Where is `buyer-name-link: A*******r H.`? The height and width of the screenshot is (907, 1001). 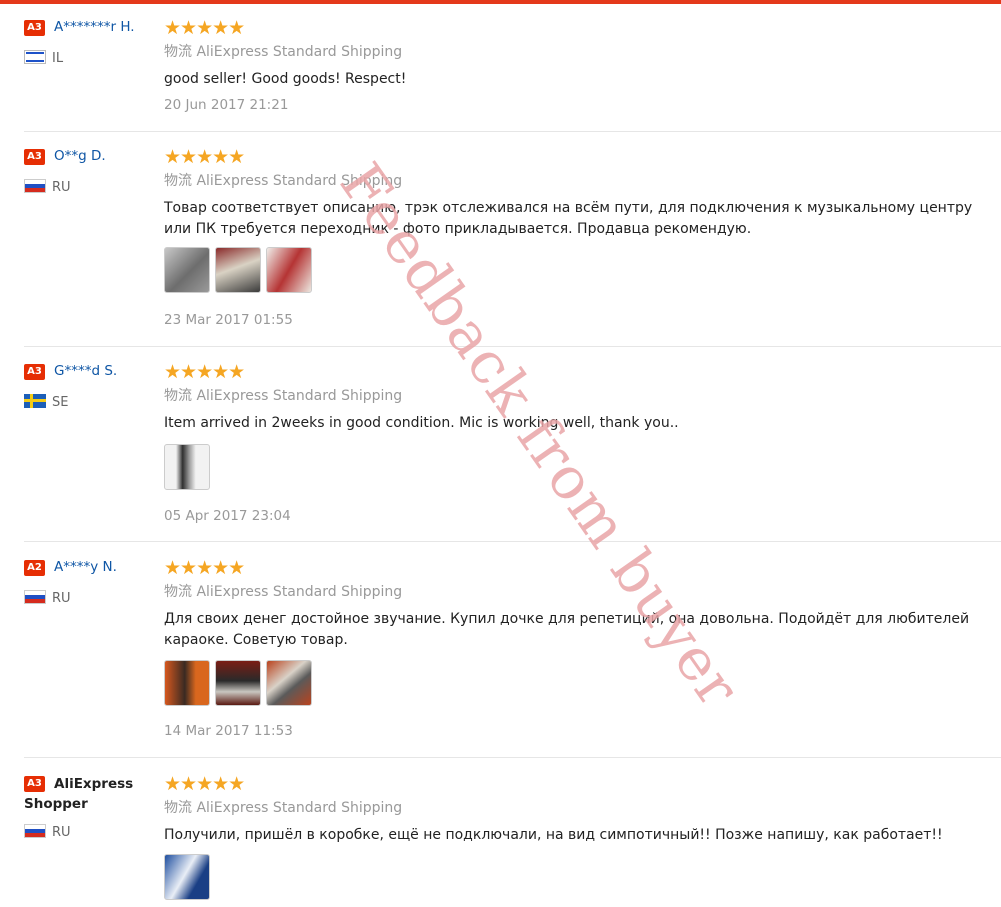
buyer-name-link: A*******r H. is located at coordinates (94, 27).